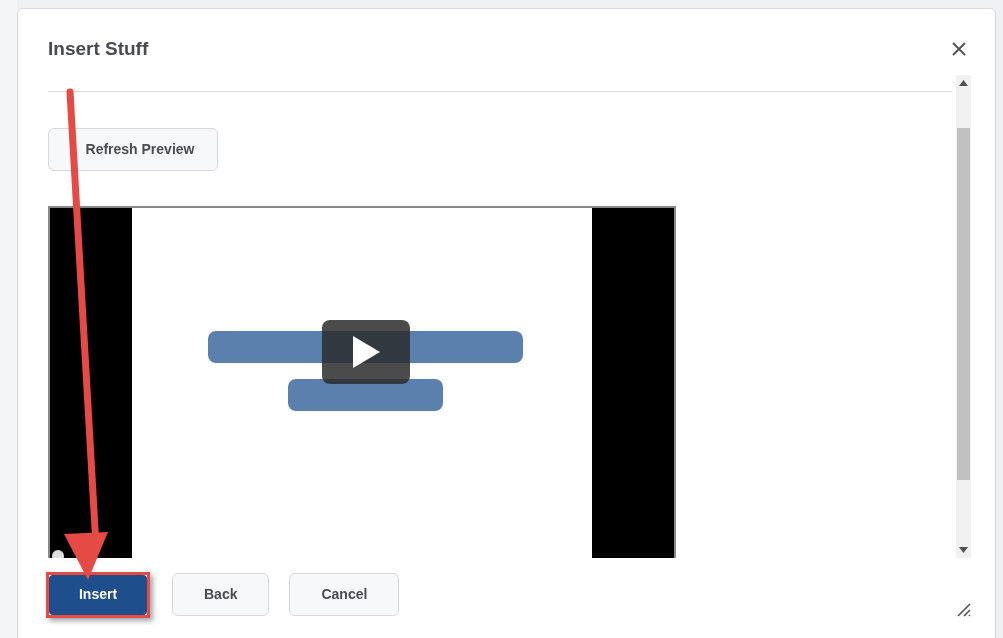  I want to click on scrollbar, so click(963, 316).